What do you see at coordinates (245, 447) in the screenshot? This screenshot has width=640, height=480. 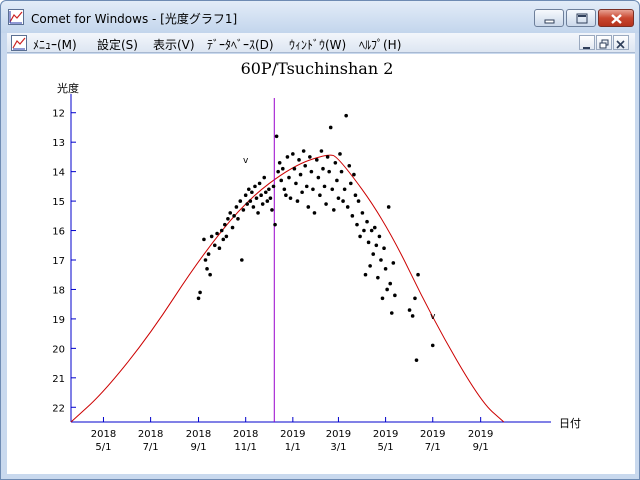 I see `x-tick-day-3: 11/1` at bounding box center [245, 447].